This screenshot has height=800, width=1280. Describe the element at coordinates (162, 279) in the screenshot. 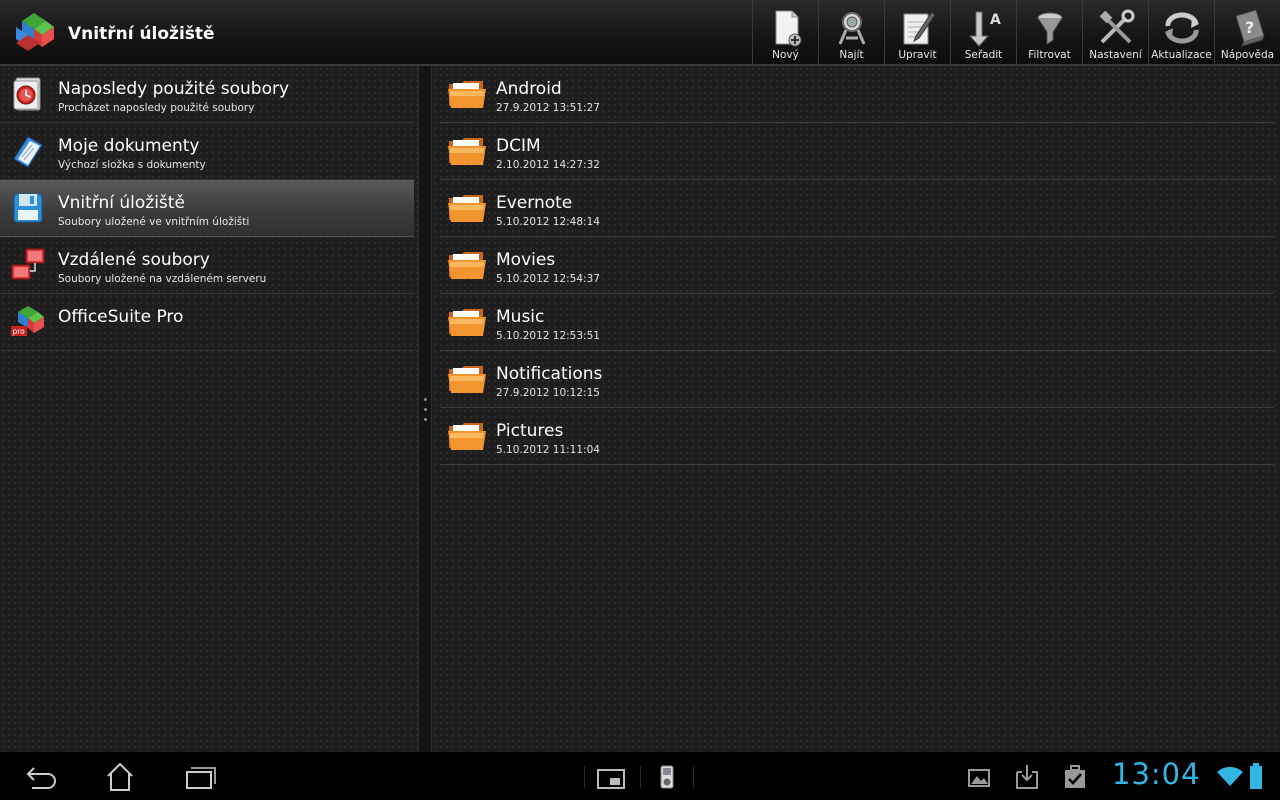

I see `sidebar-item-subtitle: Soubory uložené na vzdáleném serveru` at that location.